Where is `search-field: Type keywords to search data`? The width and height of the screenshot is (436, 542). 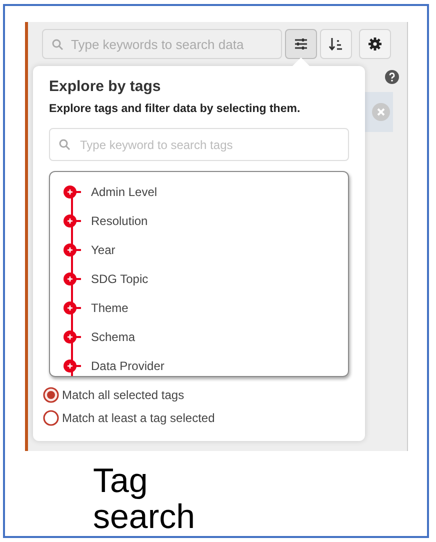
search-field: Type keywords to search data is located at coordinates (162, 44).